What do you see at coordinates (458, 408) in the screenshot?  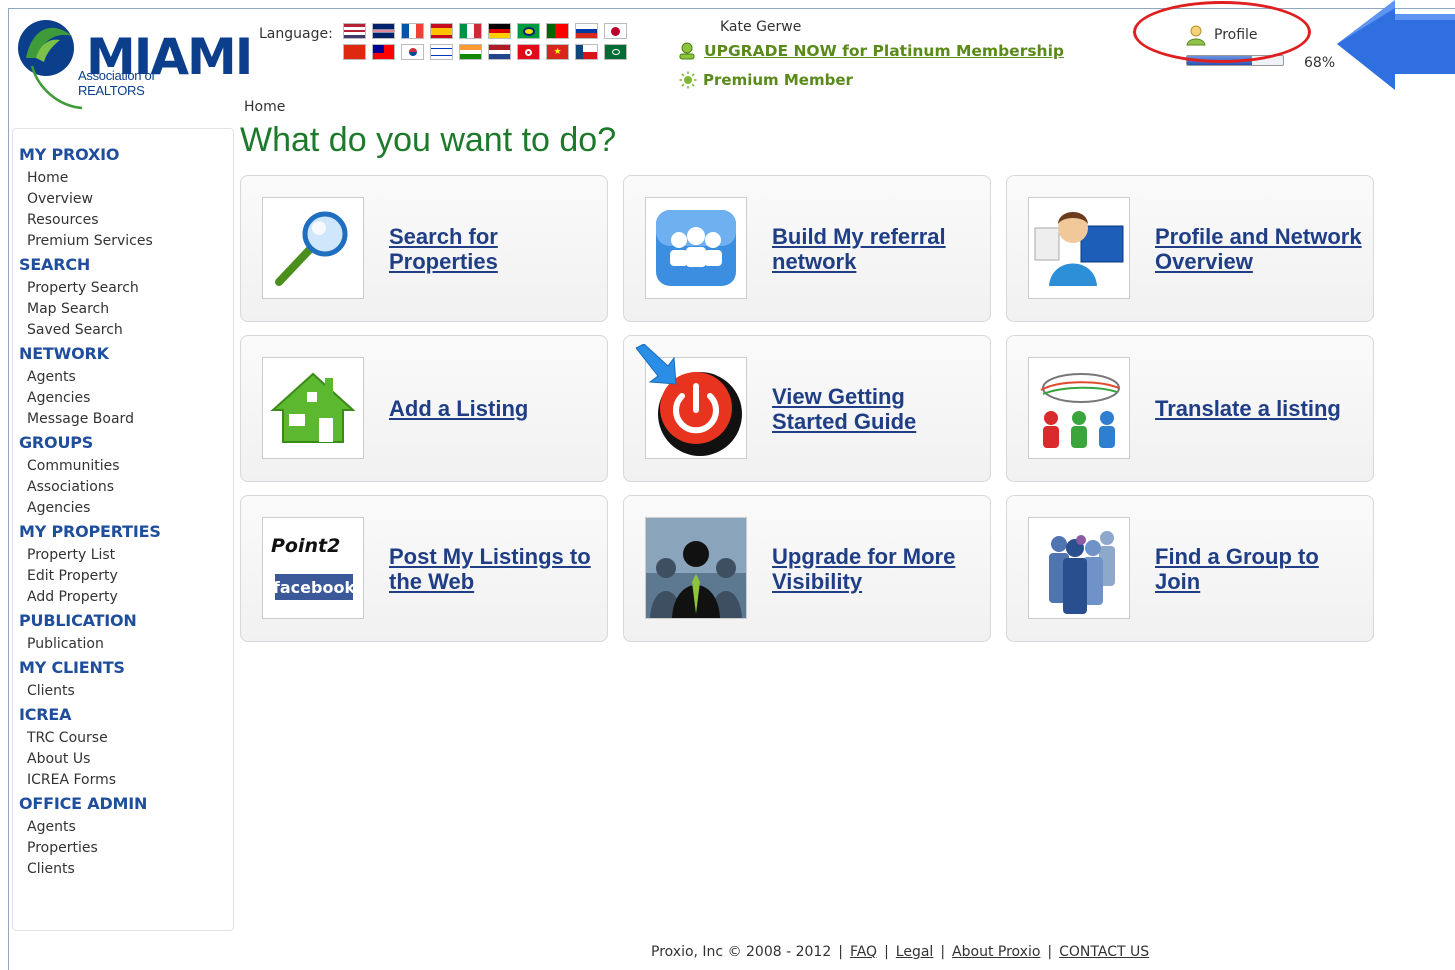 I see `tile-link: Add a Listing` at bounding box center [458, 408].